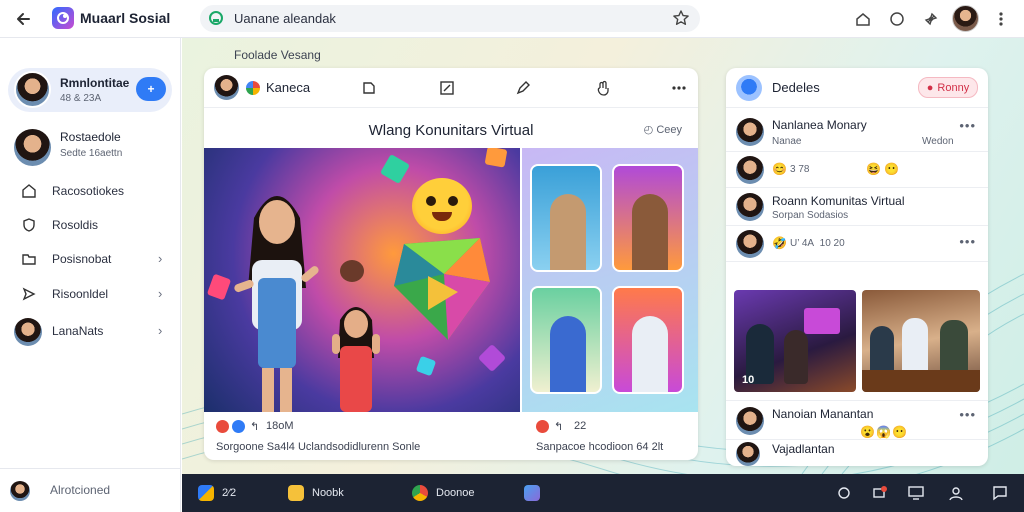 This screenshot has width=1024, height=512. What do you see at coordinates (857, 132) in the screenshot?
I see `list-item: Nanlanea Monary Nanae Wedon •••` at bounding box center [857, 132].